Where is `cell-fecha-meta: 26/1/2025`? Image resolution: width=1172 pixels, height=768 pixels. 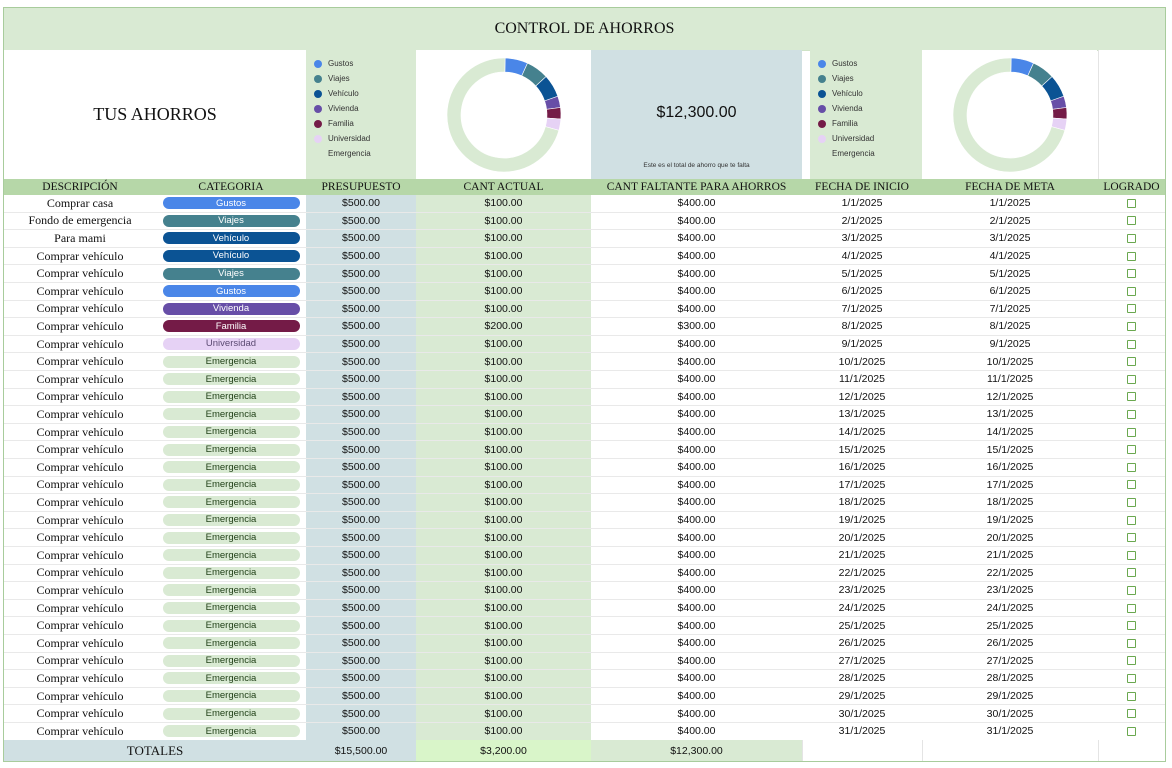
cell-fecha-meta: 26/1/2025 is located at coordinates (1010, 644).